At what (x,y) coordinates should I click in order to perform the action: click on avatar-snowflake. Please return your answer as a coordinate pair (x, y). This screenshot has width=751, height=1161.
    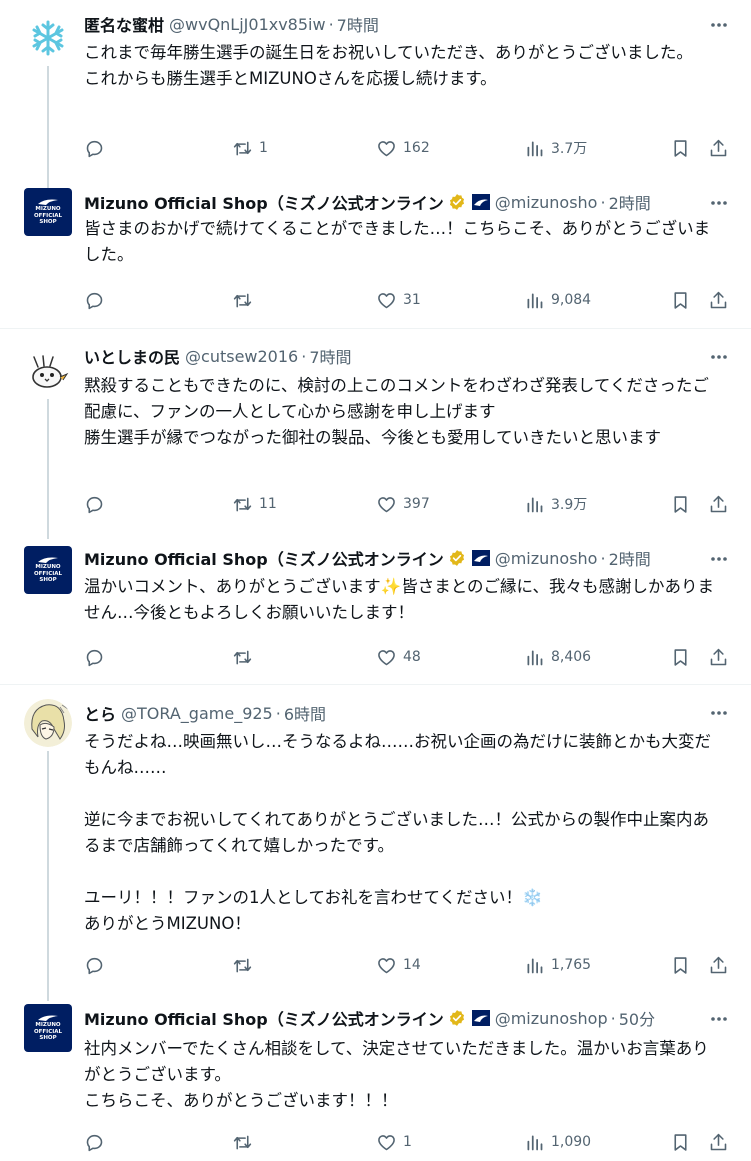
    Looking at the image, I should click on (48, 38).